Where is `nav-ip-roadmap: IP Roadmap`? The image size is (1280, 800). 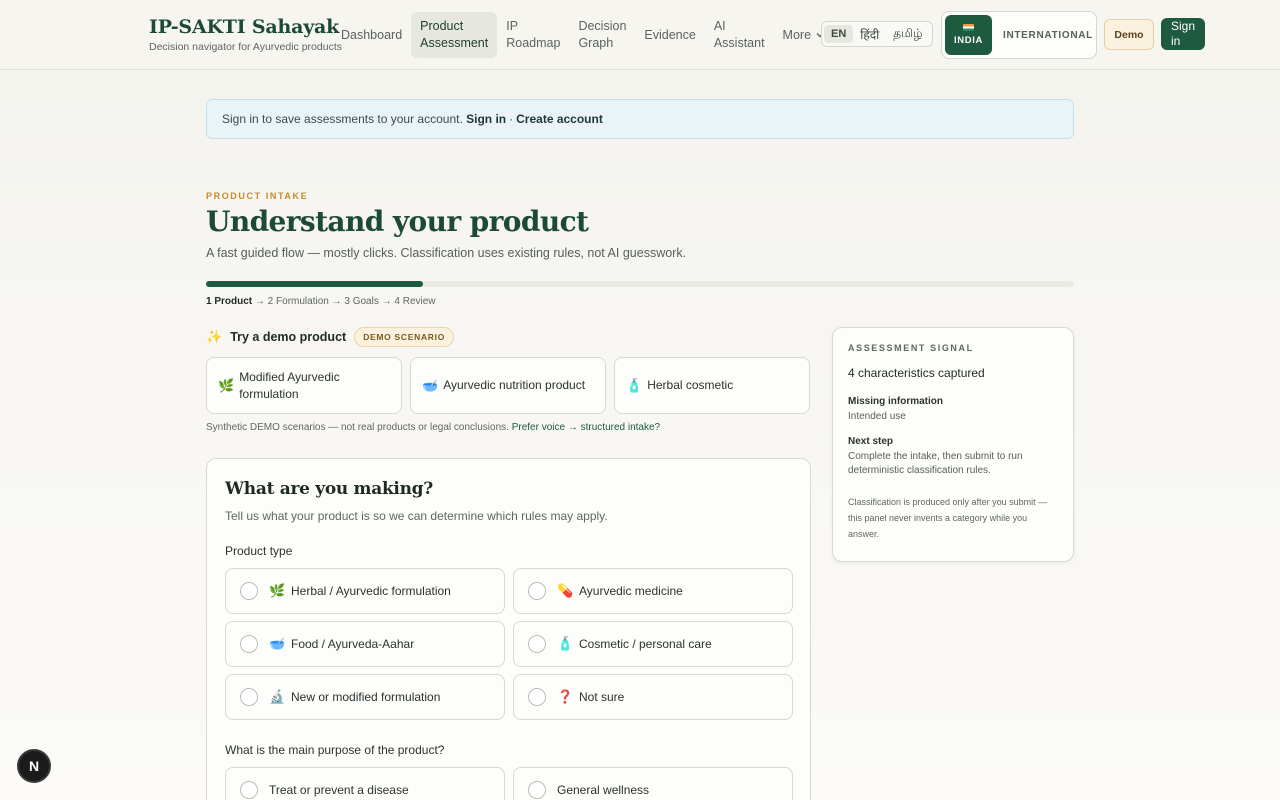
nav-ip-roadmap: IP Roadmap is located at coordinates (533, 35).